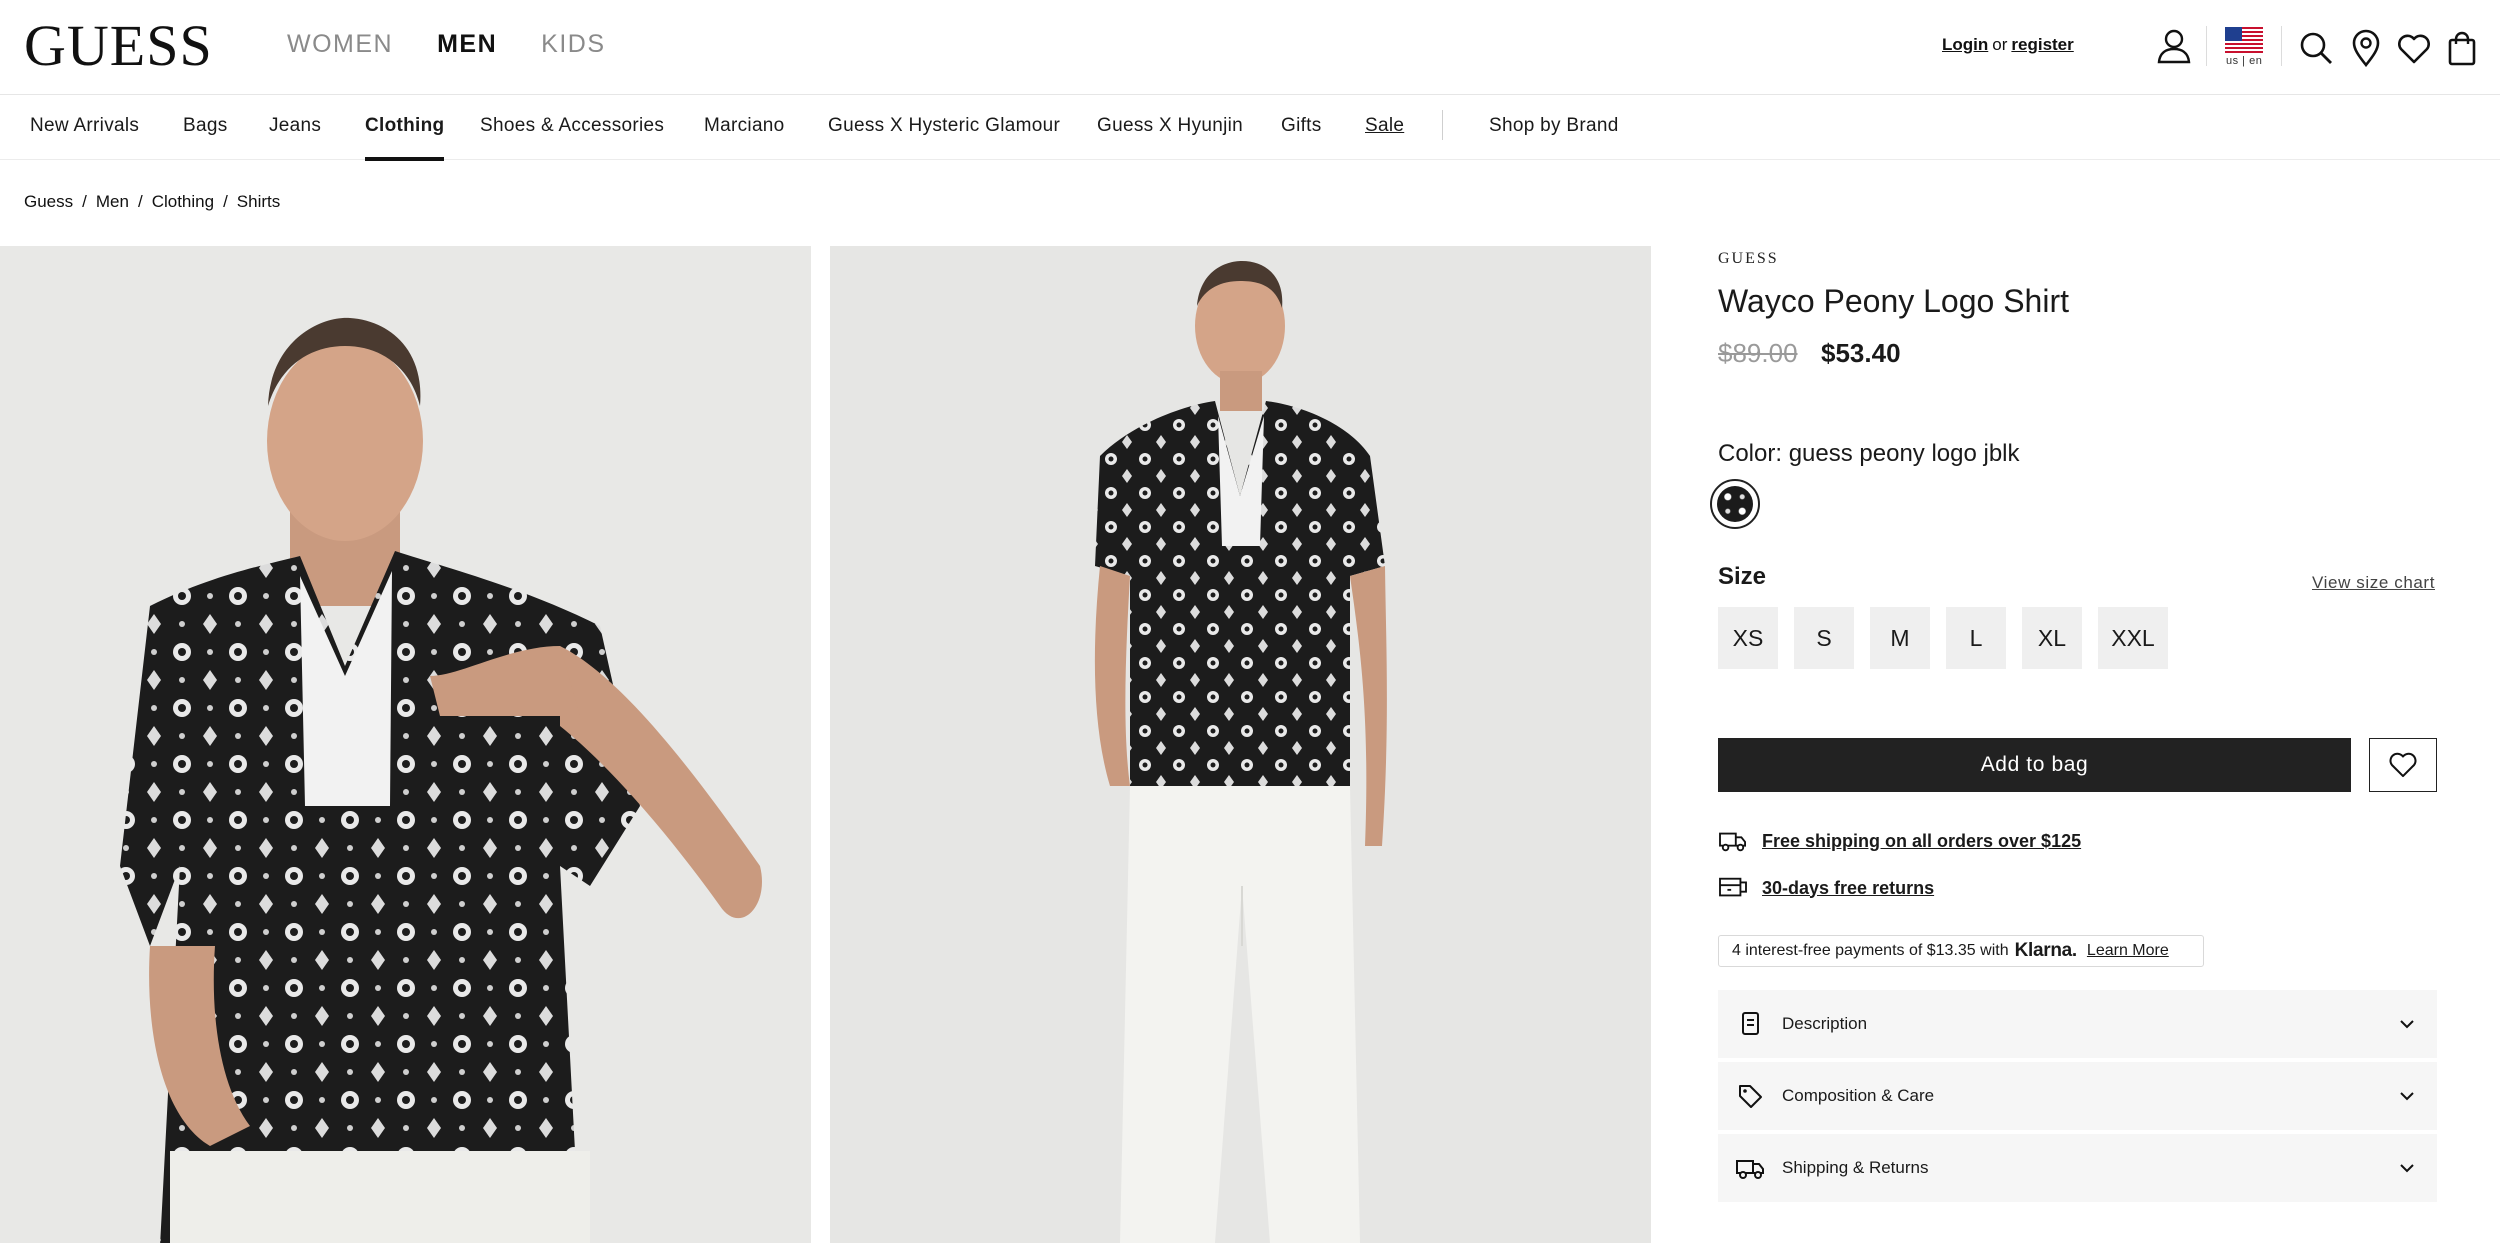 This screenshot has width=2500, height=1243. What do you see at coordinates (1848, 888) in the screenshot?
I see `free-returns-link: 30-days free returns` at bounding box center [1848, 888].